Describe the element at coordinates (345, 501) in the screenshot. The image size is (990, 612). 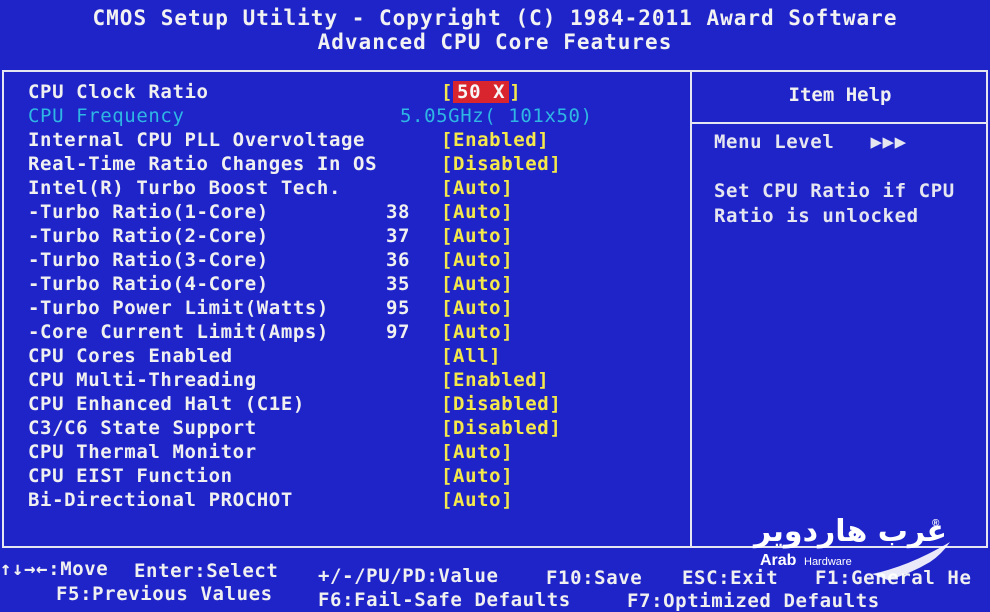
I see `setting-row: Bi-Directional PROCHOT [Auto]` at that location.